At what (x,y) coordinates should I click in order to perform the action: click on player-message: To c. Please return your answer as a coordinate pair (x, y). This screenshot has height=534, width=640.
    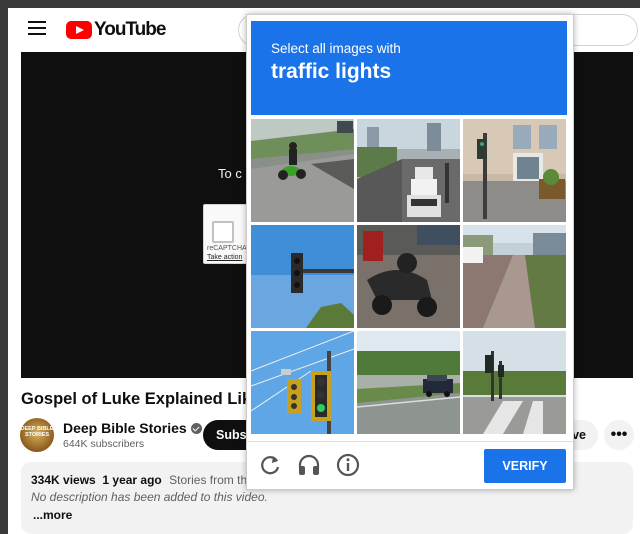
    Looking at the image, I should click on (230, 173).